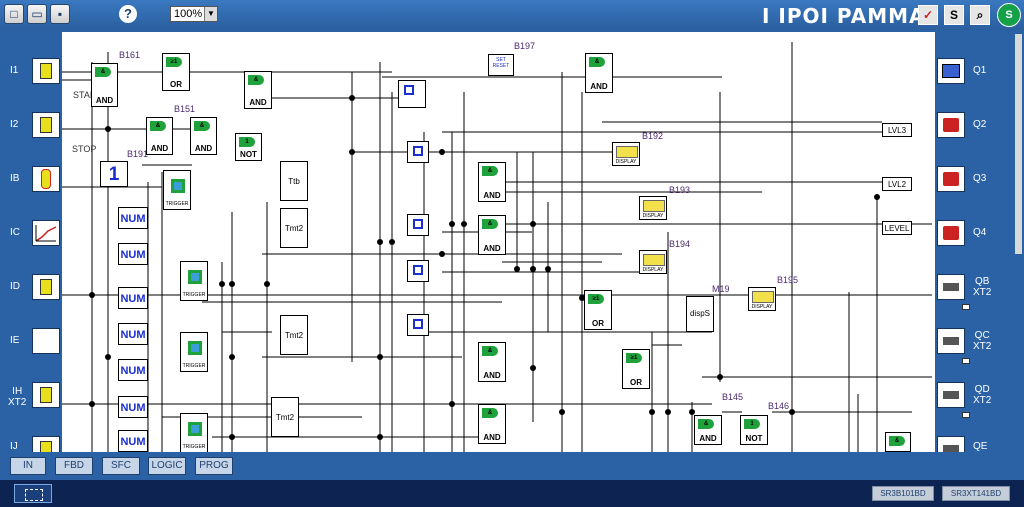 The image size is (1024, 507). What do you see at coordinates (512, 15) in the screenshot?
I see `toolbar: □ ▭ ▪ ? 100% ▼ I IPOI PAMMA ✓ S ⌕ S` at bounding box center [512, 15].